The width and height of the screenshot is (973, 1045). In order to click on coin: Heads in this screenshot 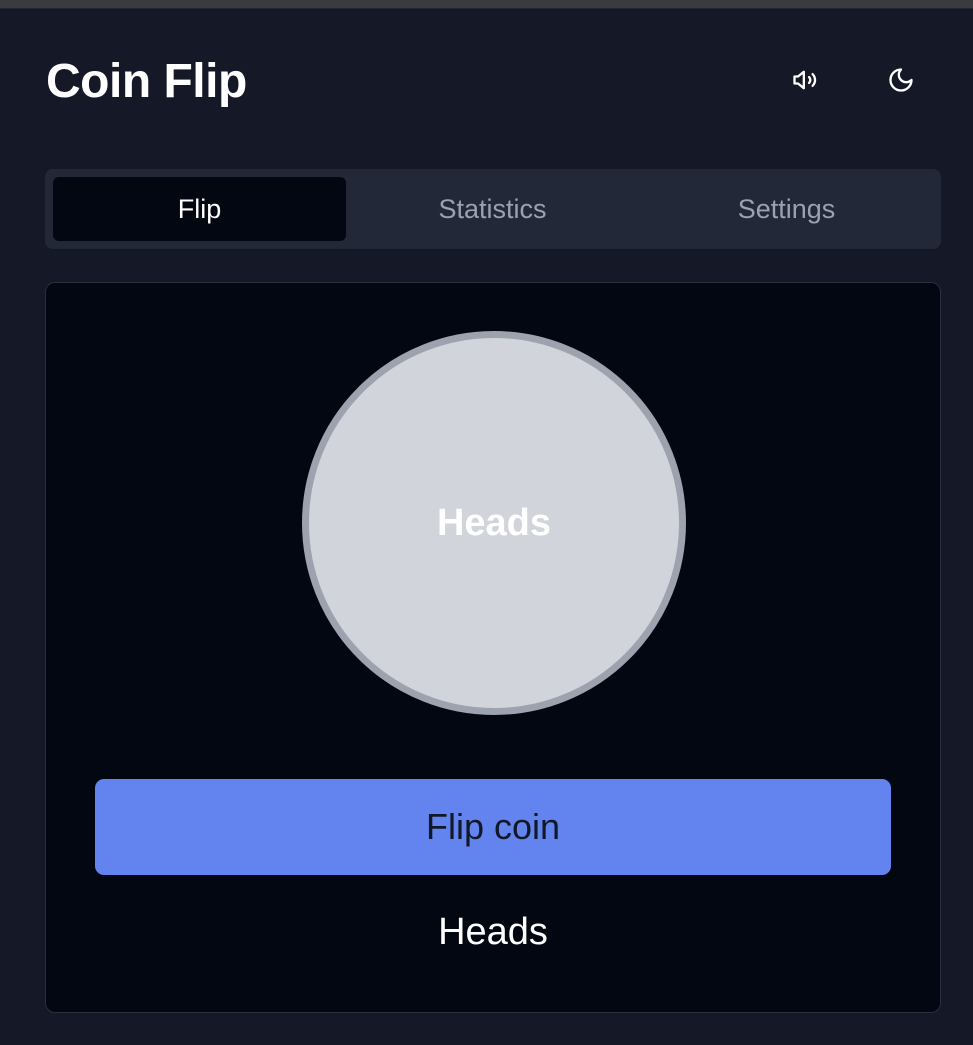, I will do `click(494, 523)`.